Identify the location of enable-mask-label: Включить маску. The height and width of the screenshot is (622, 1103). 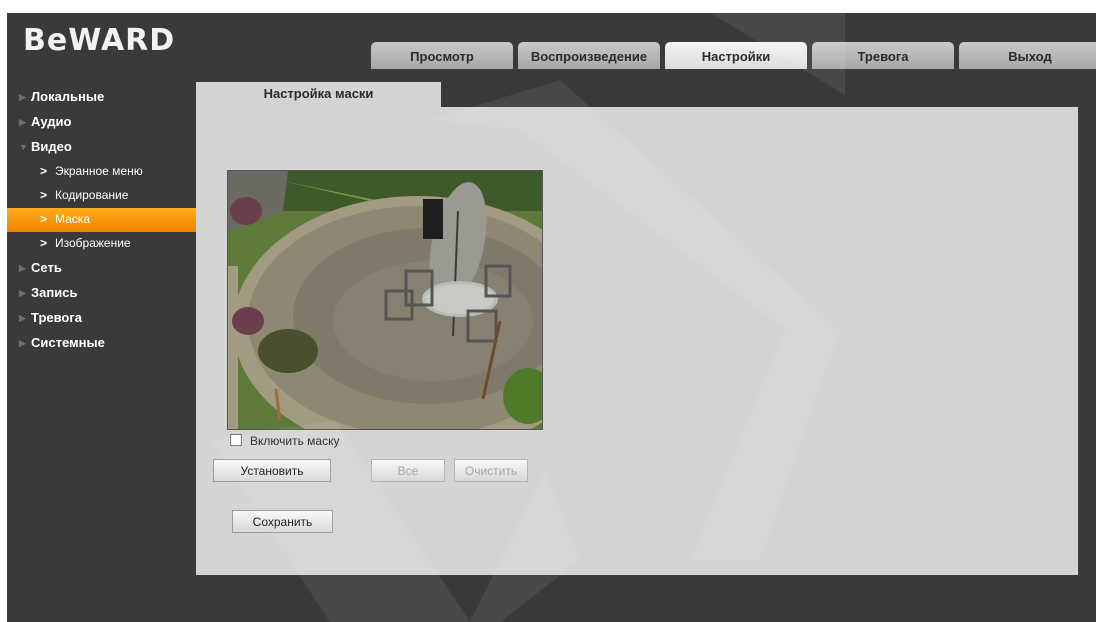
(295, 441).